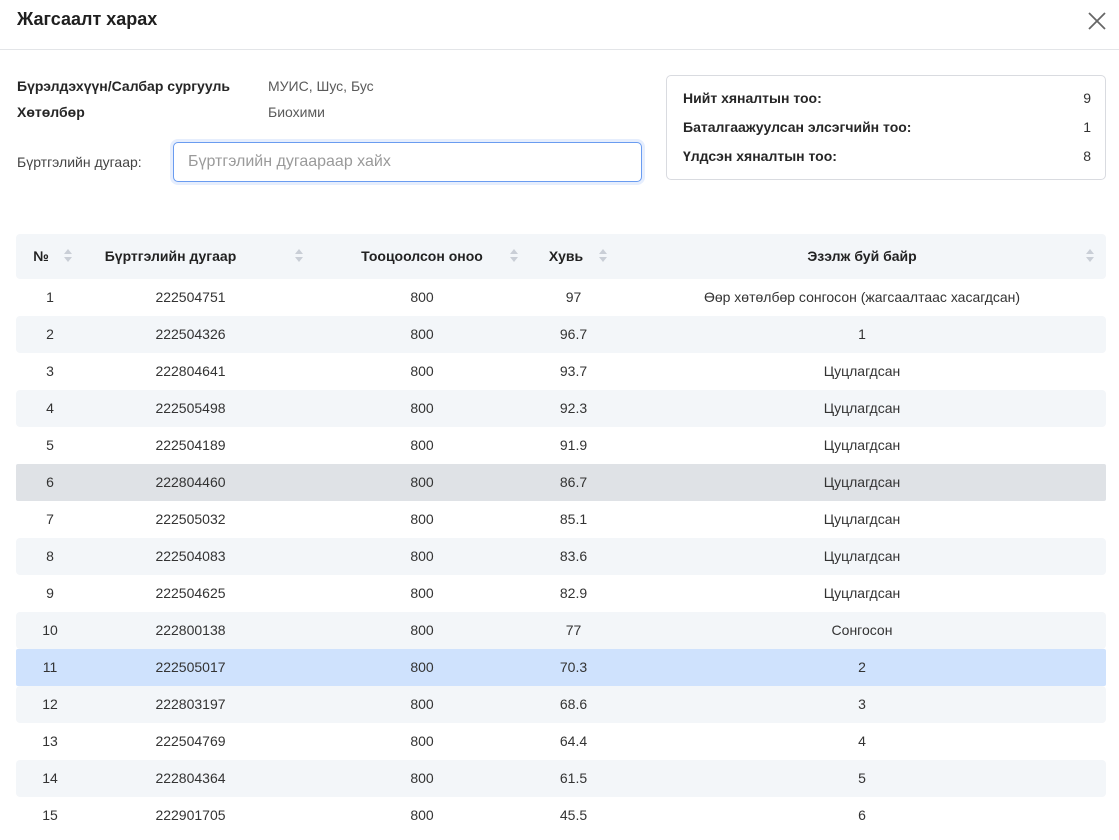  What do you see at coordinates (561, 445) in the screenshot?
I see `table-row: 5 222504189 800 91.9 Цуцлагдсан` at bounding box center [561, 445].